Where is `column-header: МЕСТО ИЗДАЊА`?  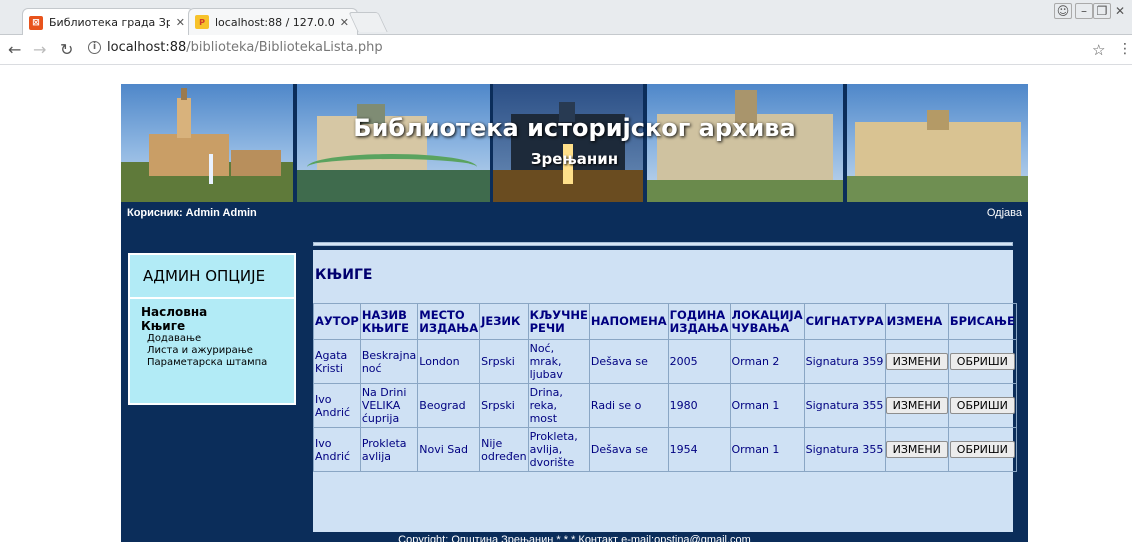 column-header: МЕСТО ИЗДАЊА is located at coordinates (449, 321).